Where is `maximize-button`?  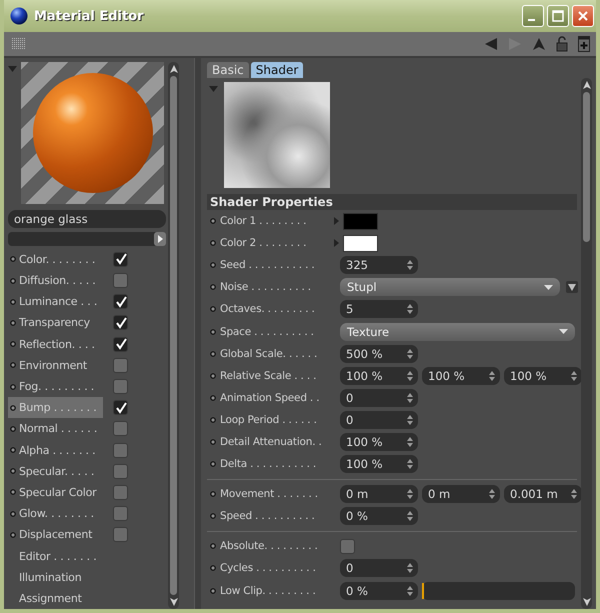 maximize-button is located at coordinates (558, 16).